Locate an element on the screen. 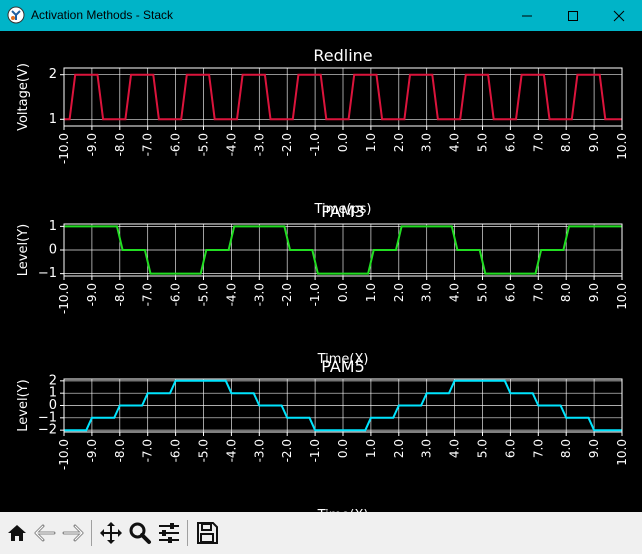  chart-3-x-tick-label: 10.0 is located at coordinates (622, 452).